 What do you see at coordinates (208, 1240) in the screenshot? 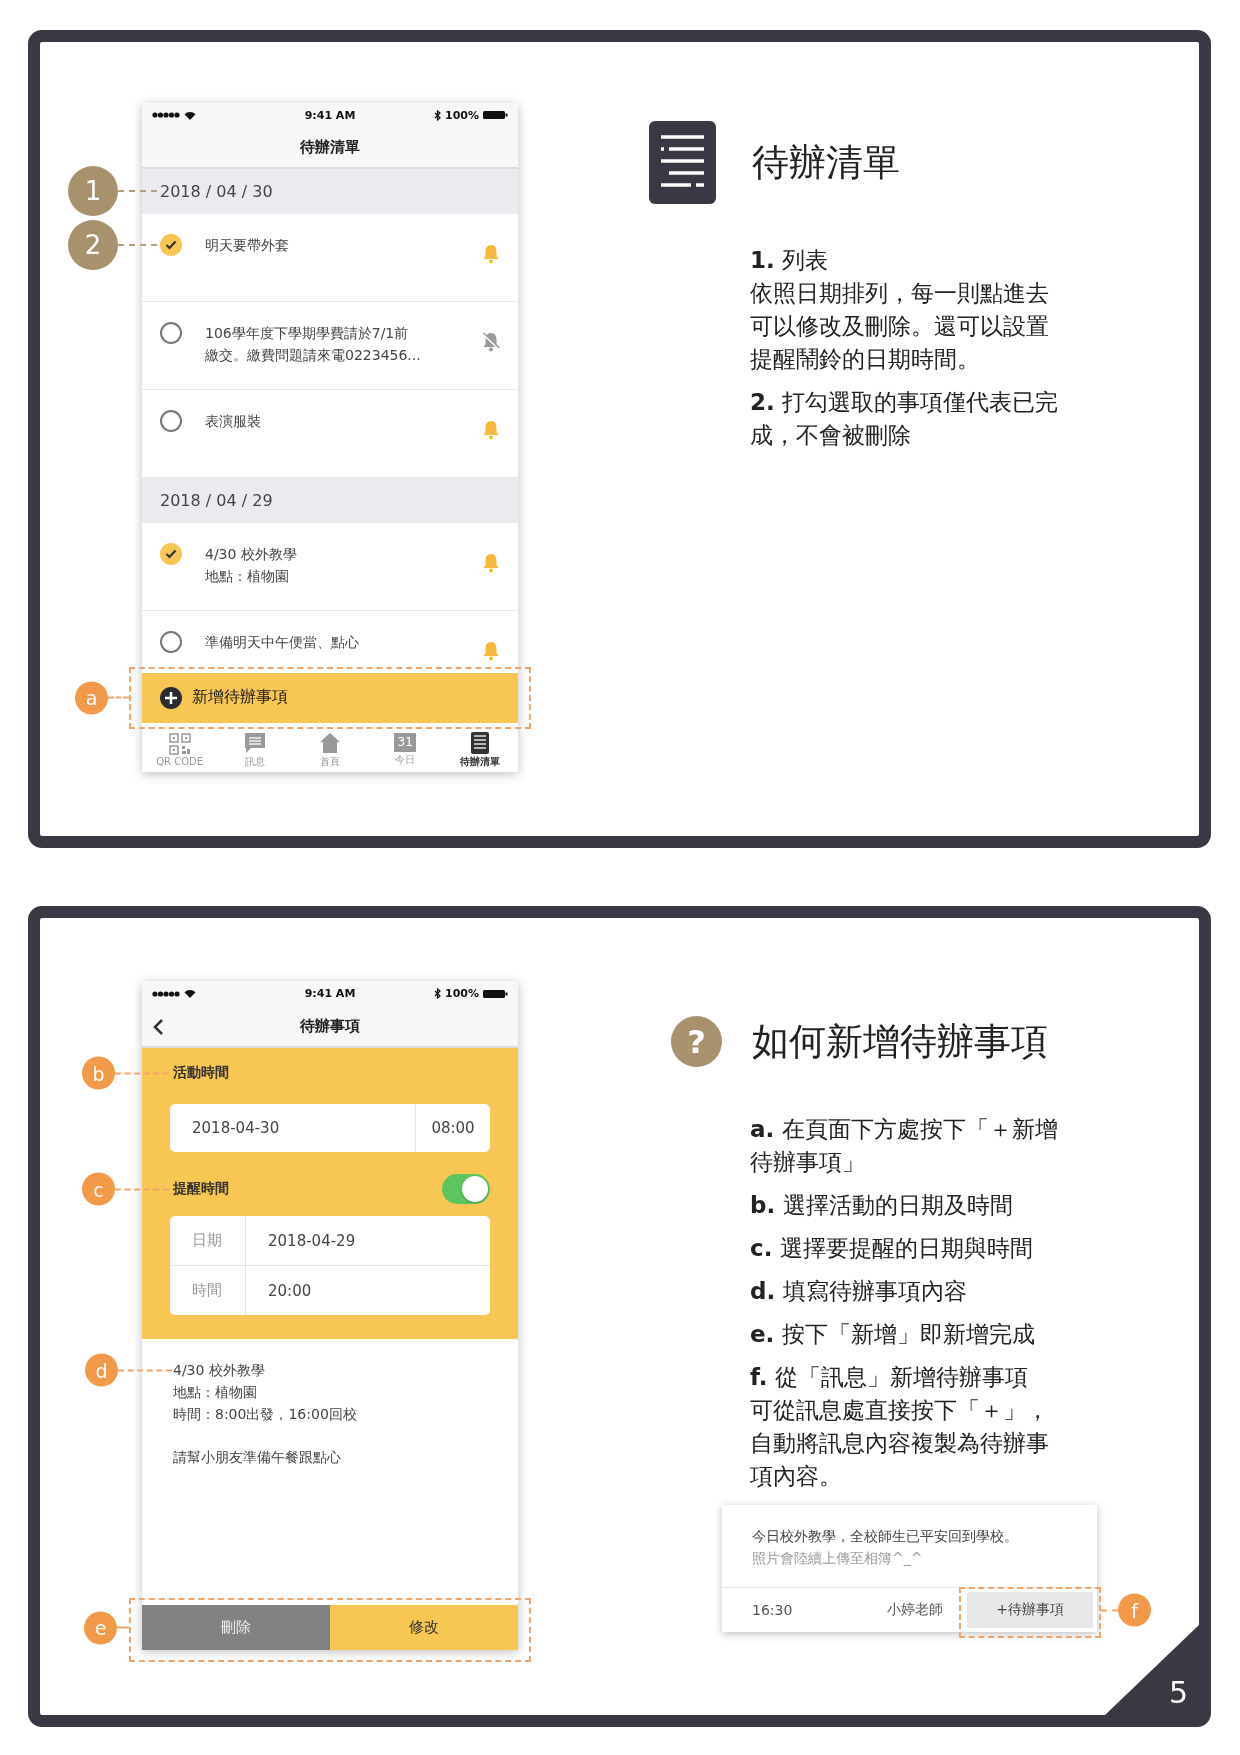
I see `row-label: 日期` at bounding box center [208, 1240].